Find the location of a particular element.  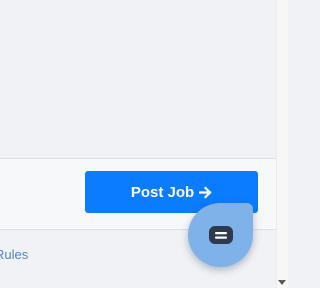

scrollbar is located at coordinates (282, 144).